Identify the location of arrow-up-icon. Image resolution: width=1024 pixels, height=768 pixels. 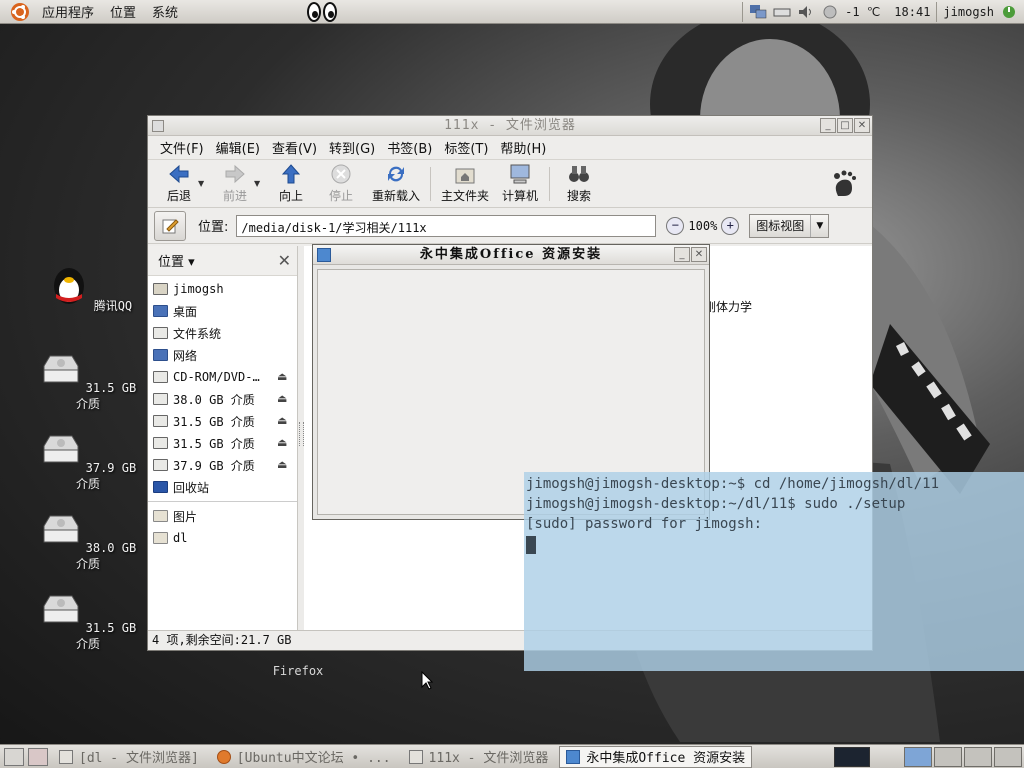
(291, 174).